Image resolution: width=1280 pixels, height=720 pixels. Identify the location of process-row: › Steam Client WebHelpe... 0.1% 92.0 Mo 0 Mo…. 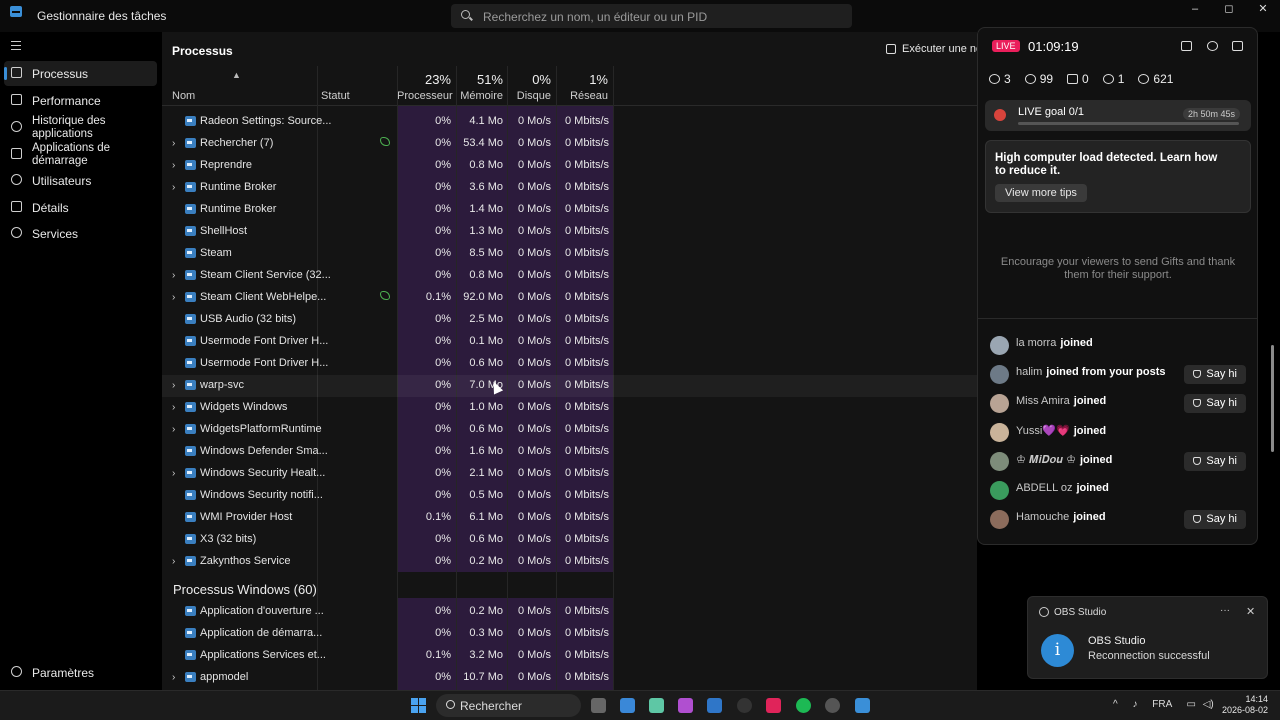
(569, 298).